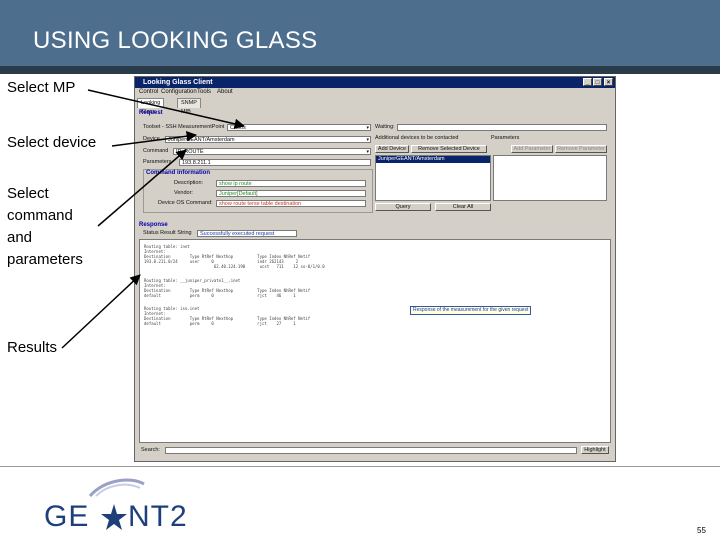  I want to click on result-line: 62.40.124.190 ucst 711 12 so-0/1/0.0, so click(234, 266).